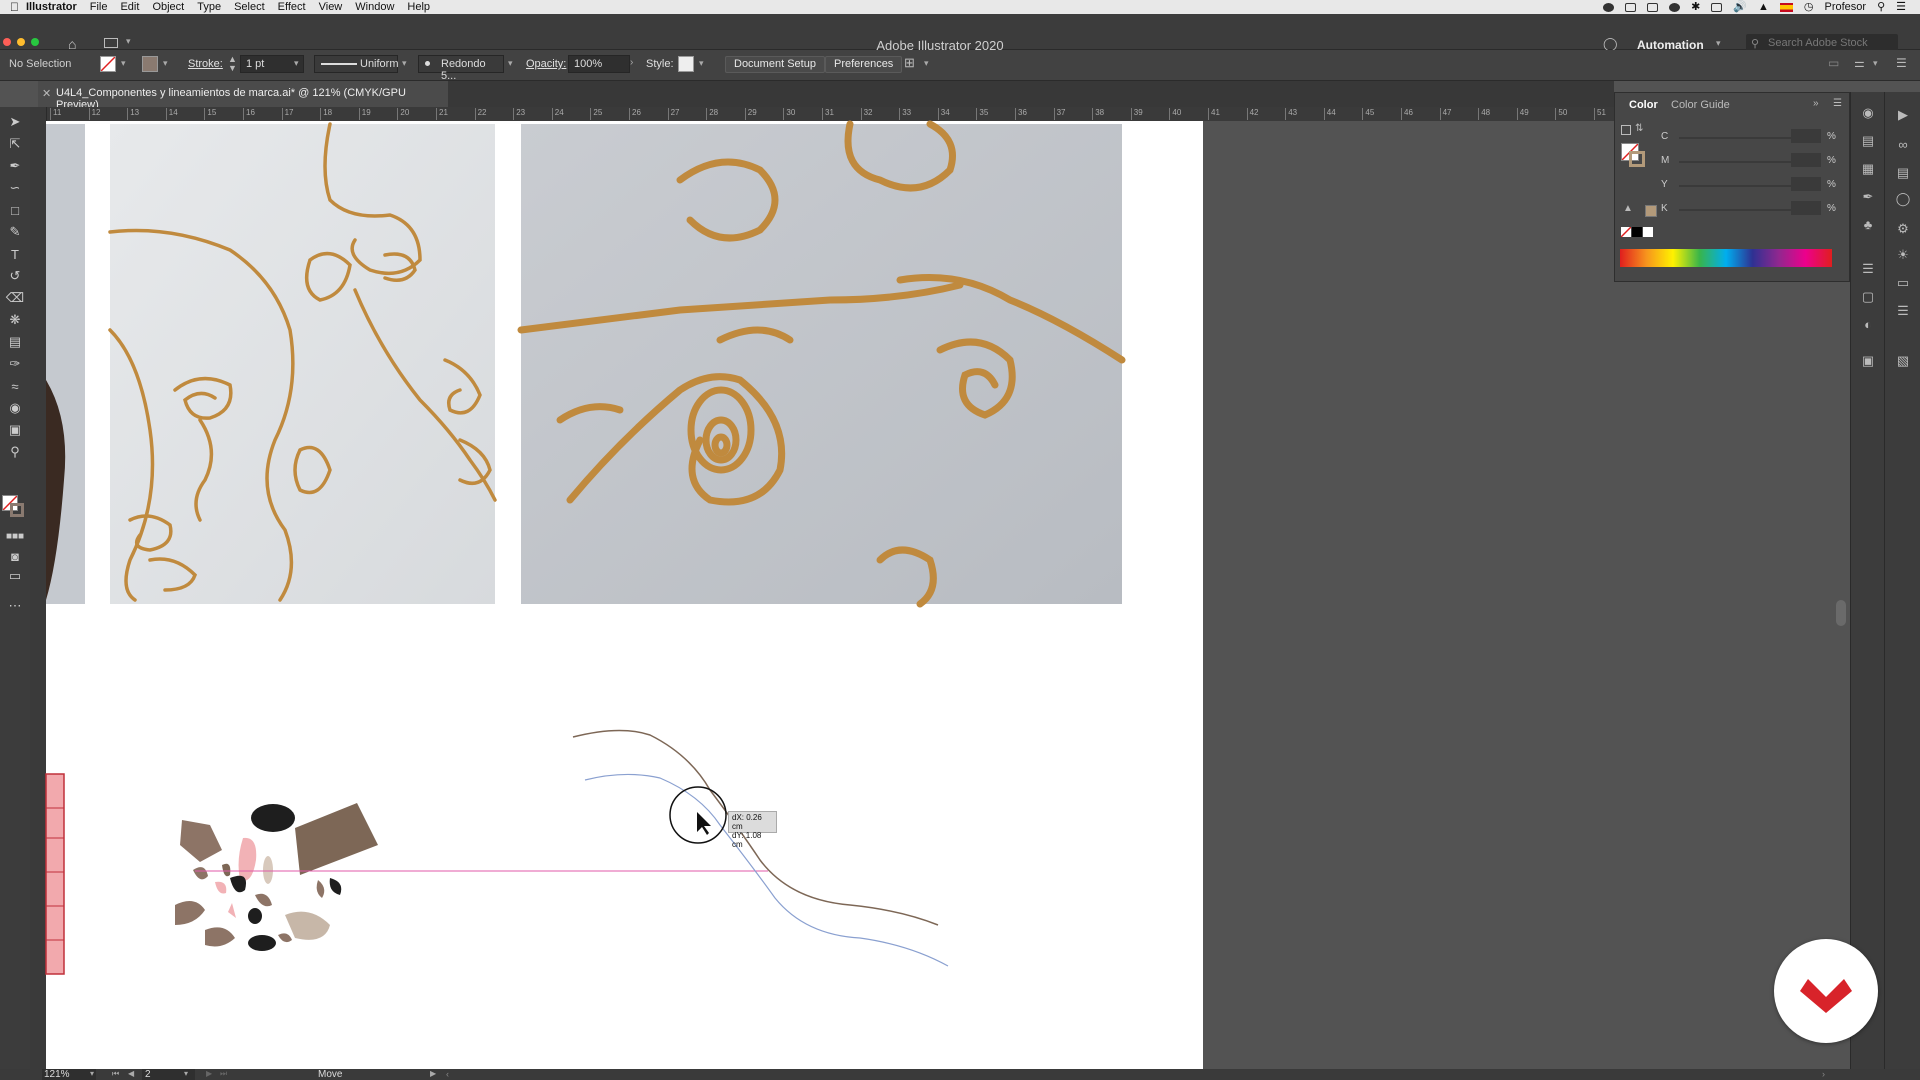  What do you see at coordinates (1626, 130) in the screenshot?
I see `default-colors-icon` at bounding box center [1626, 130].